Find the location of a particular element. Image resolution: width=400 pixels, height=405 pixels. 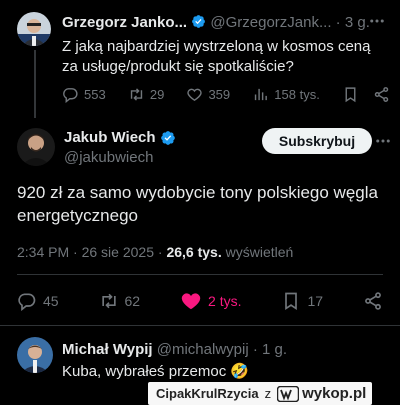

wykop-logo-icon is located at coordinates (288, 393).